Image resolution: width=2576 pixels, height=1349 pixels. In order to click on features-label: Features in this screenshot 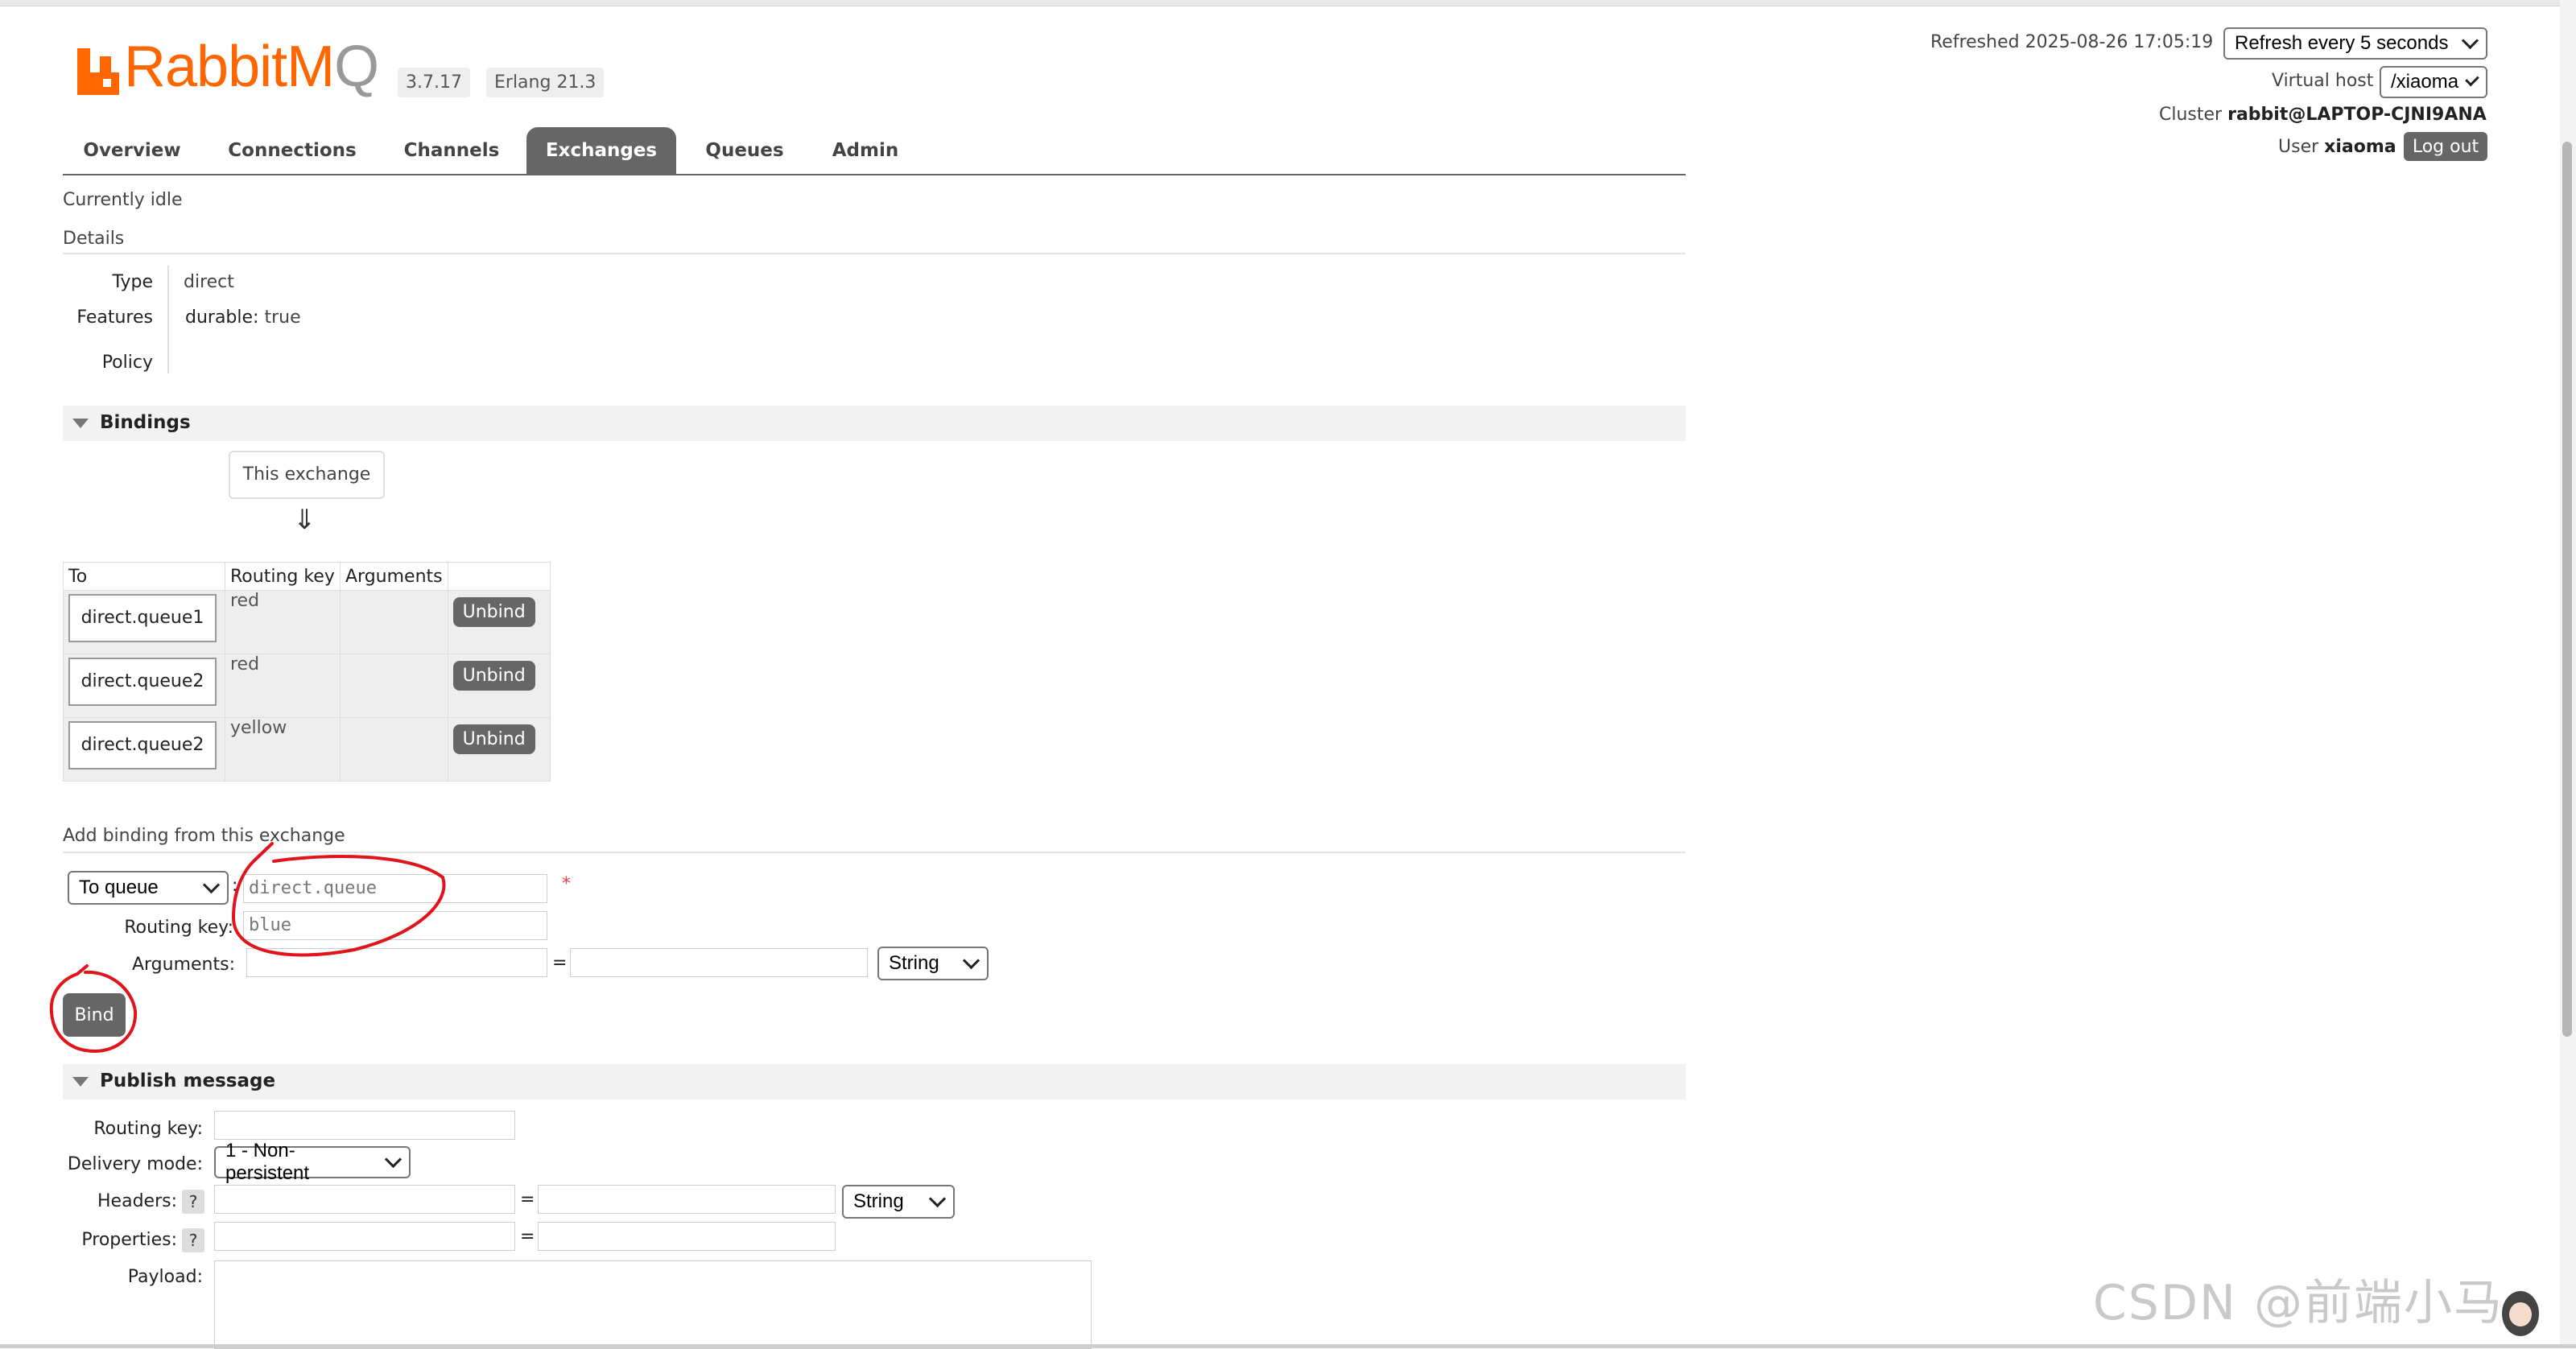, I will do `click(114, 317)`.